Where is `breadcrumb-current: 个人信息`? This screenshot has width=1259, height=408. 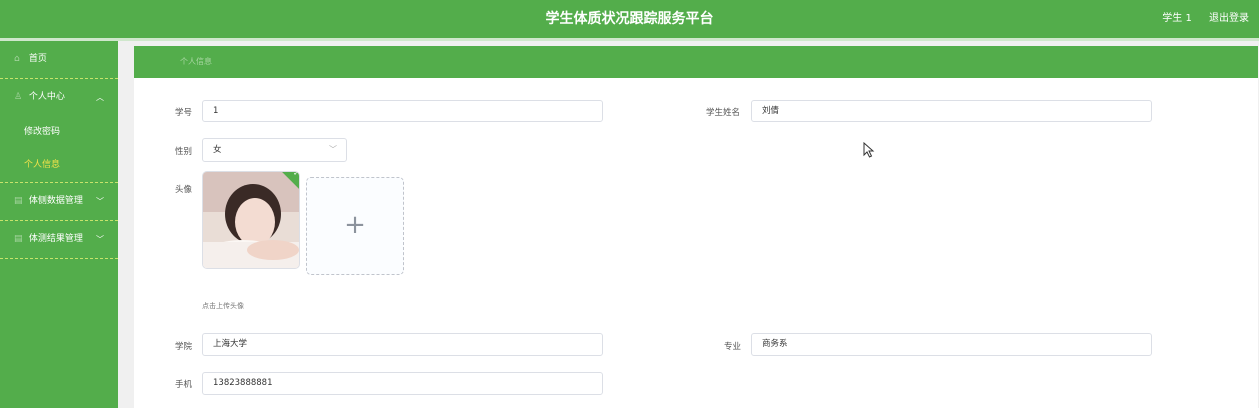 breadcrumb-current: 个人信息 is located at coordinates (196, 61).